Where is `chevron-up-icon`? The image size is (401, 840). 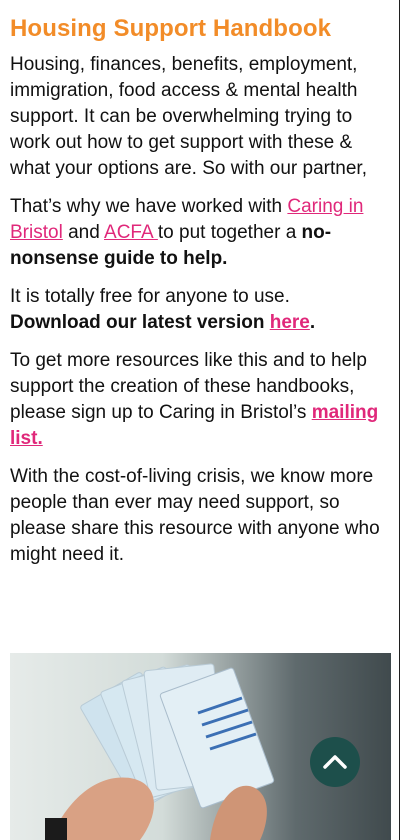 chevron-up-icon is located at coordinates (335, 762).